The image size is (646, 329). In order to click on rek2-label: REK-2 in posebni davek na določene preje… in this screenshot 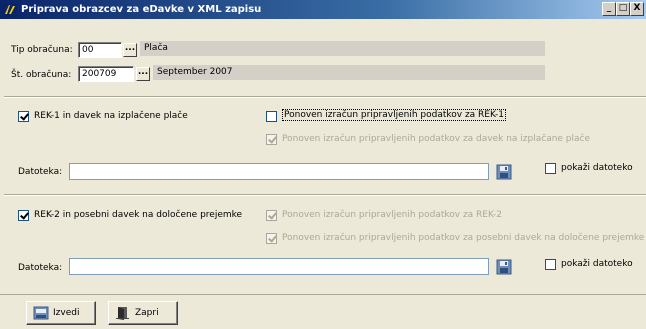, I will do `click(138, 215)`.